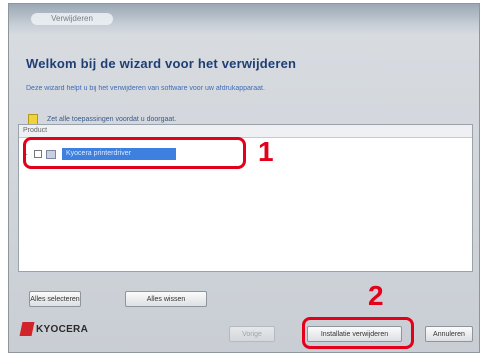 Image resolution: width=487 pixels, height=360 pixels. Describe the element at coordinates (27, 329) in the screenshot. I see `kyocera-logo-mark` at that location.